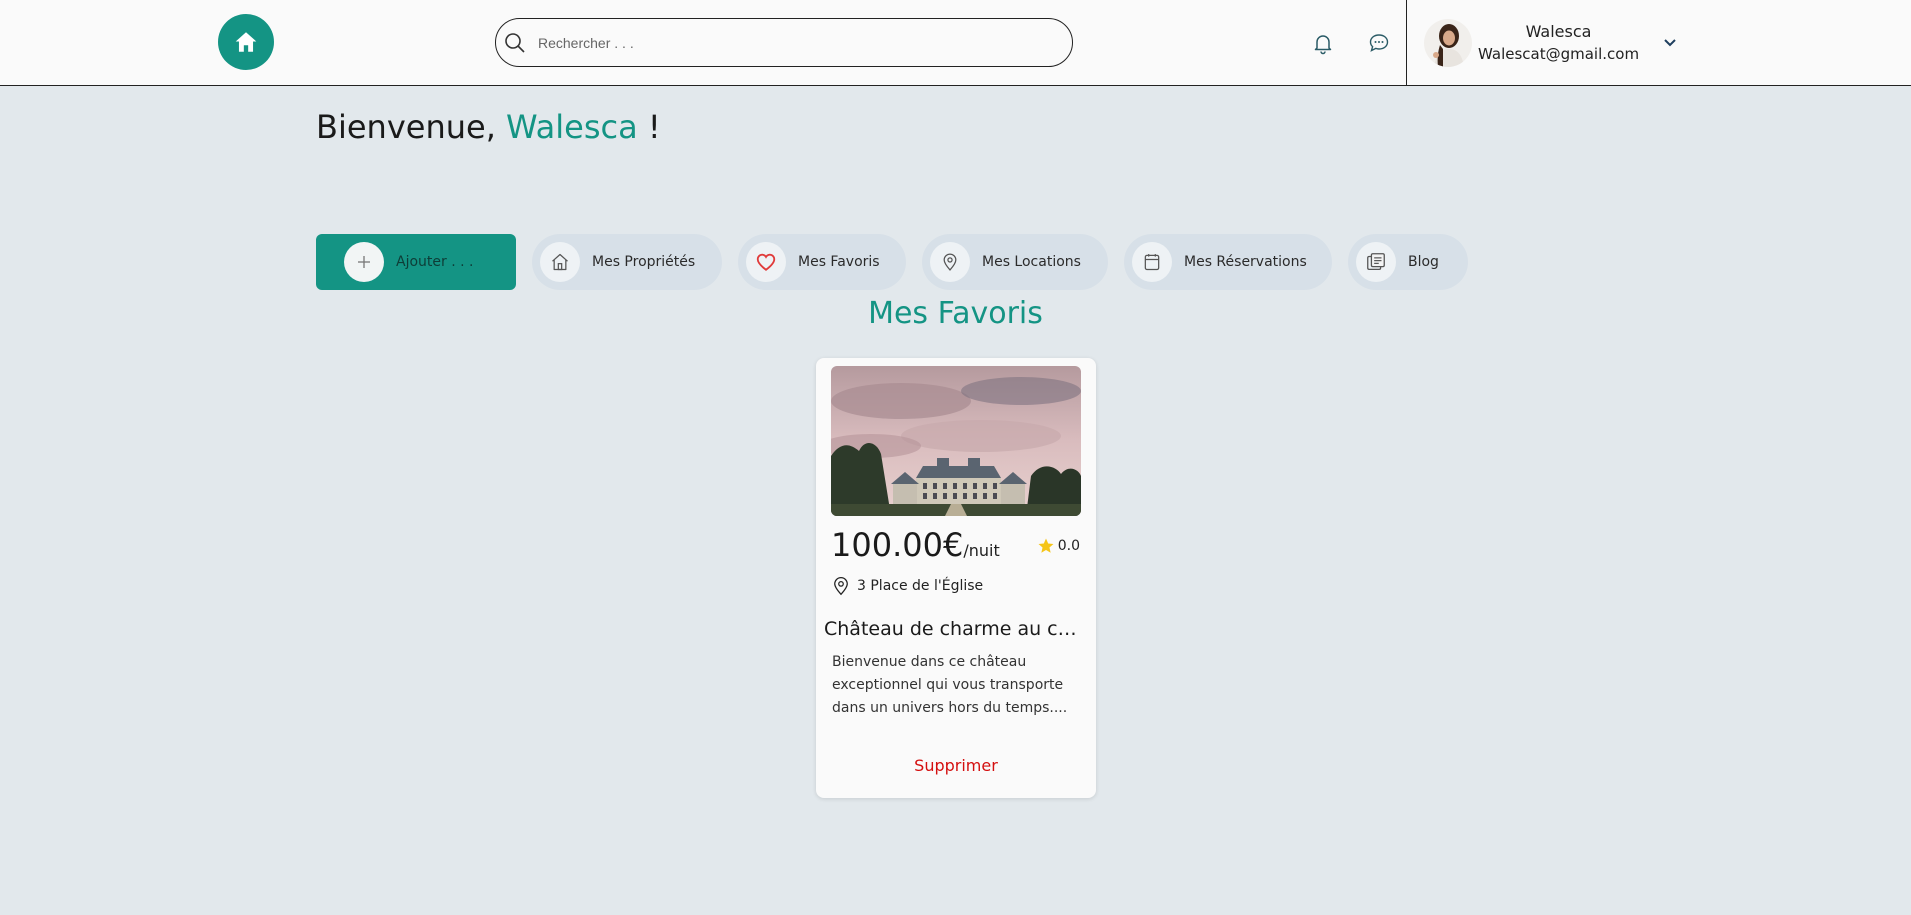  What do you see at coordinates (1152, 262) in the screenshot?
I see `calendar-icon` at bounding box center [1152, 262].